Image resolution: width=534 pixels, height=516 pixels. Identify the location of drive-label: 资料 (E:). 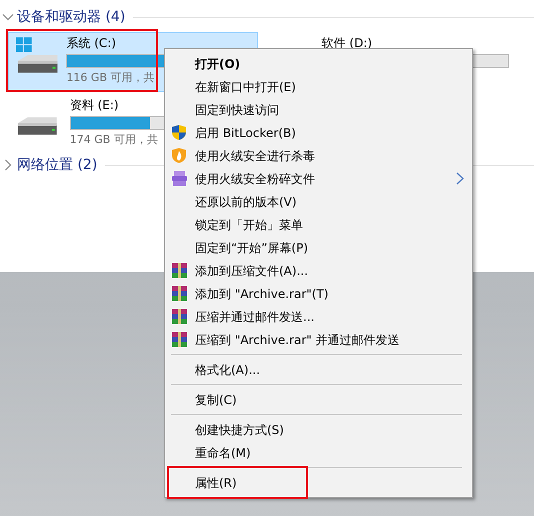
(94, 105).